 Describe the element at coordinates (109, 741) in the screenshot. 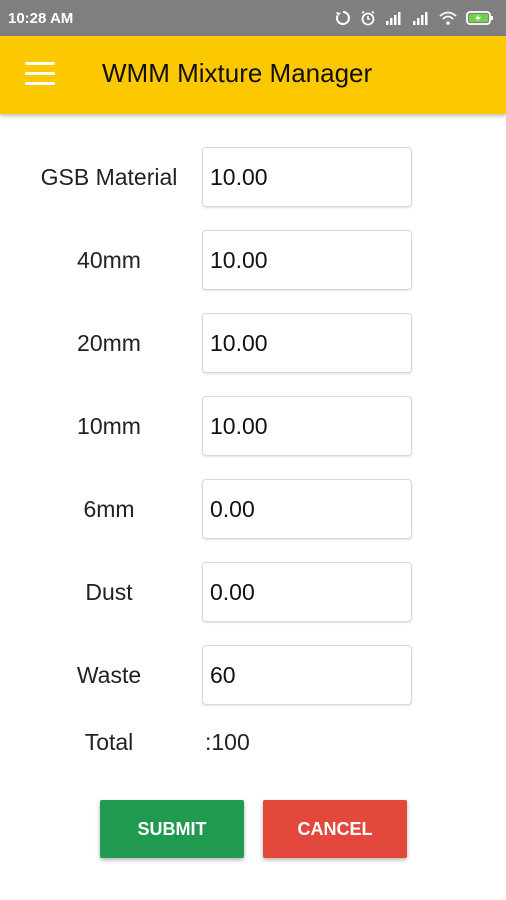

I see `total-label: Total` at that location.